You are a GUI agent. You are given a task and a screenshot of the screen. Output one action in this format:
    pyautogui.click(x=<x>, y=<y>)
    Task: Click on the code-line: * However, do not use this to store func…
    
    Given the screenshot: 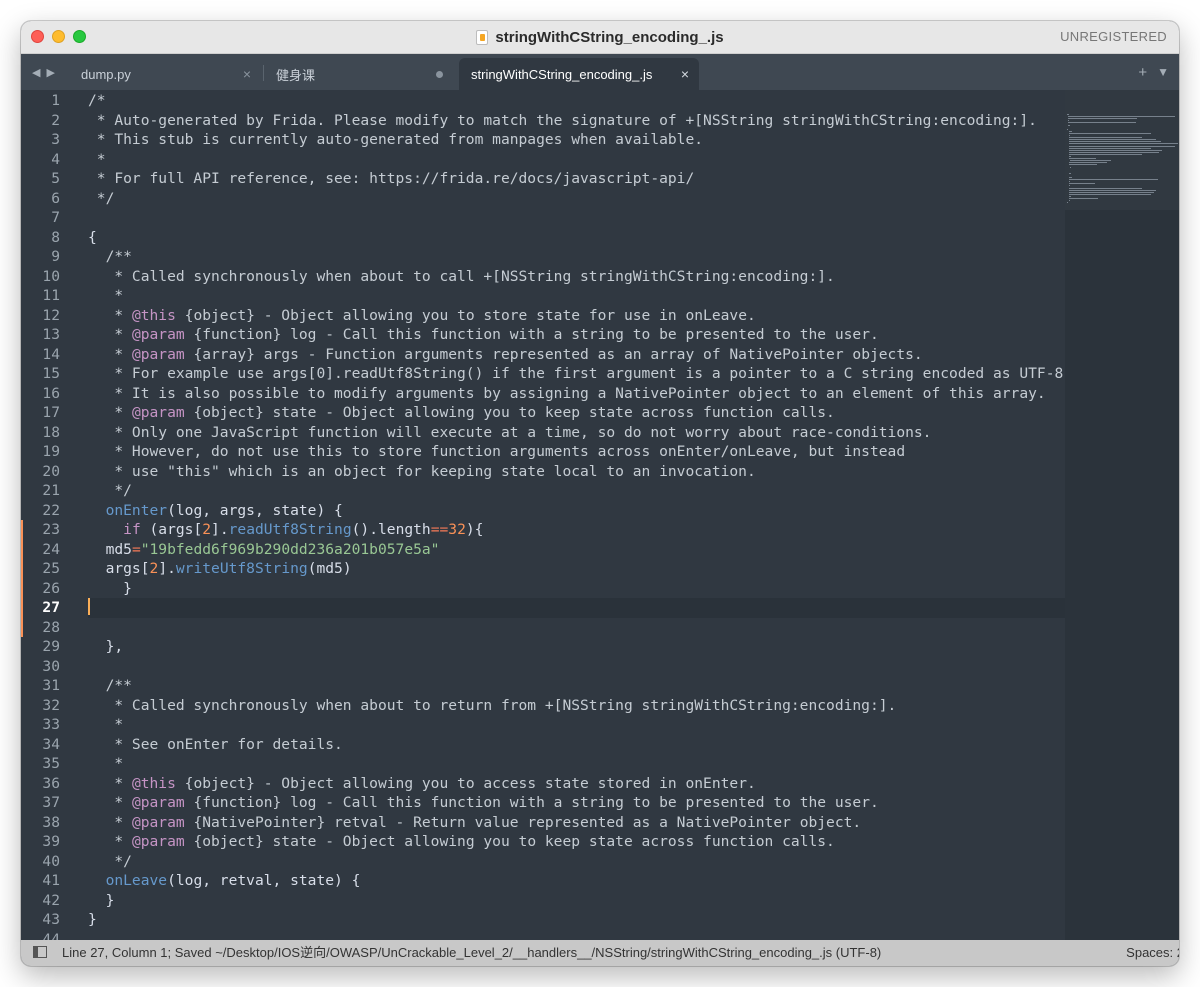 What is the action you would take?
    pyautogui.click(x=576, y=452)
    